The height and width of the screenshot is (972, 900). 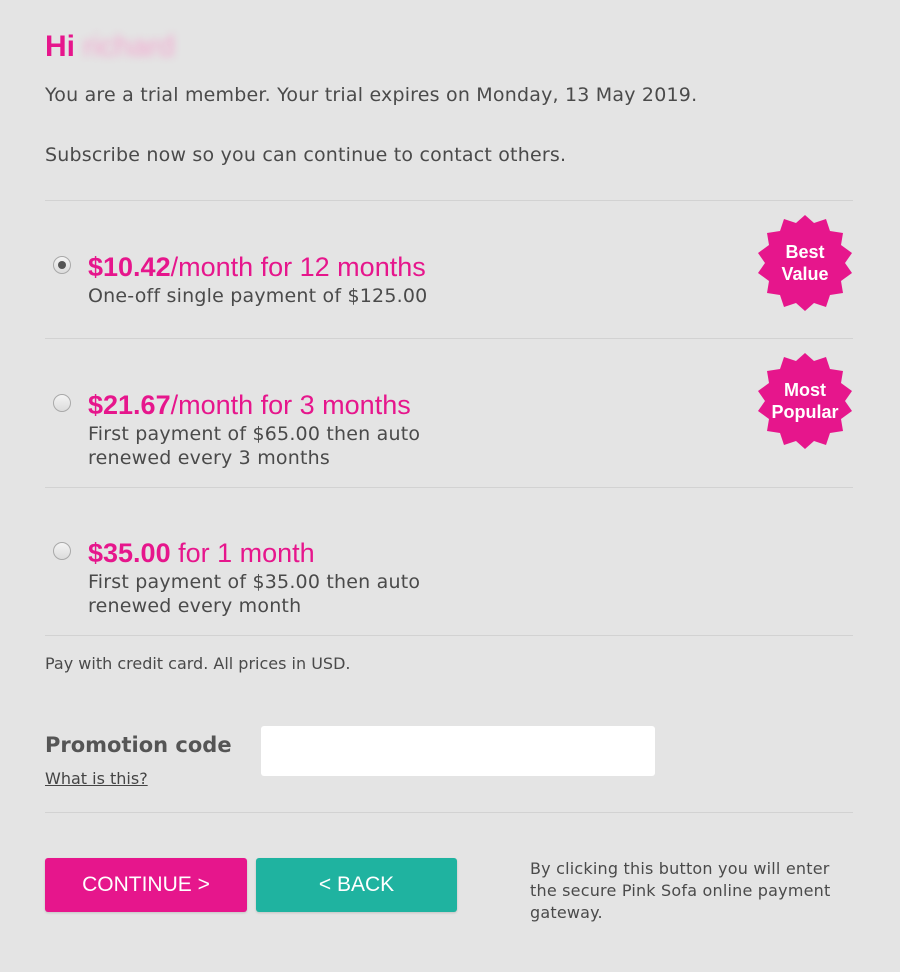 What do you see at coordinates (242, 553) in the screenshot?
I see `plan-period: for 1 month` at bounding box center [242, 553].